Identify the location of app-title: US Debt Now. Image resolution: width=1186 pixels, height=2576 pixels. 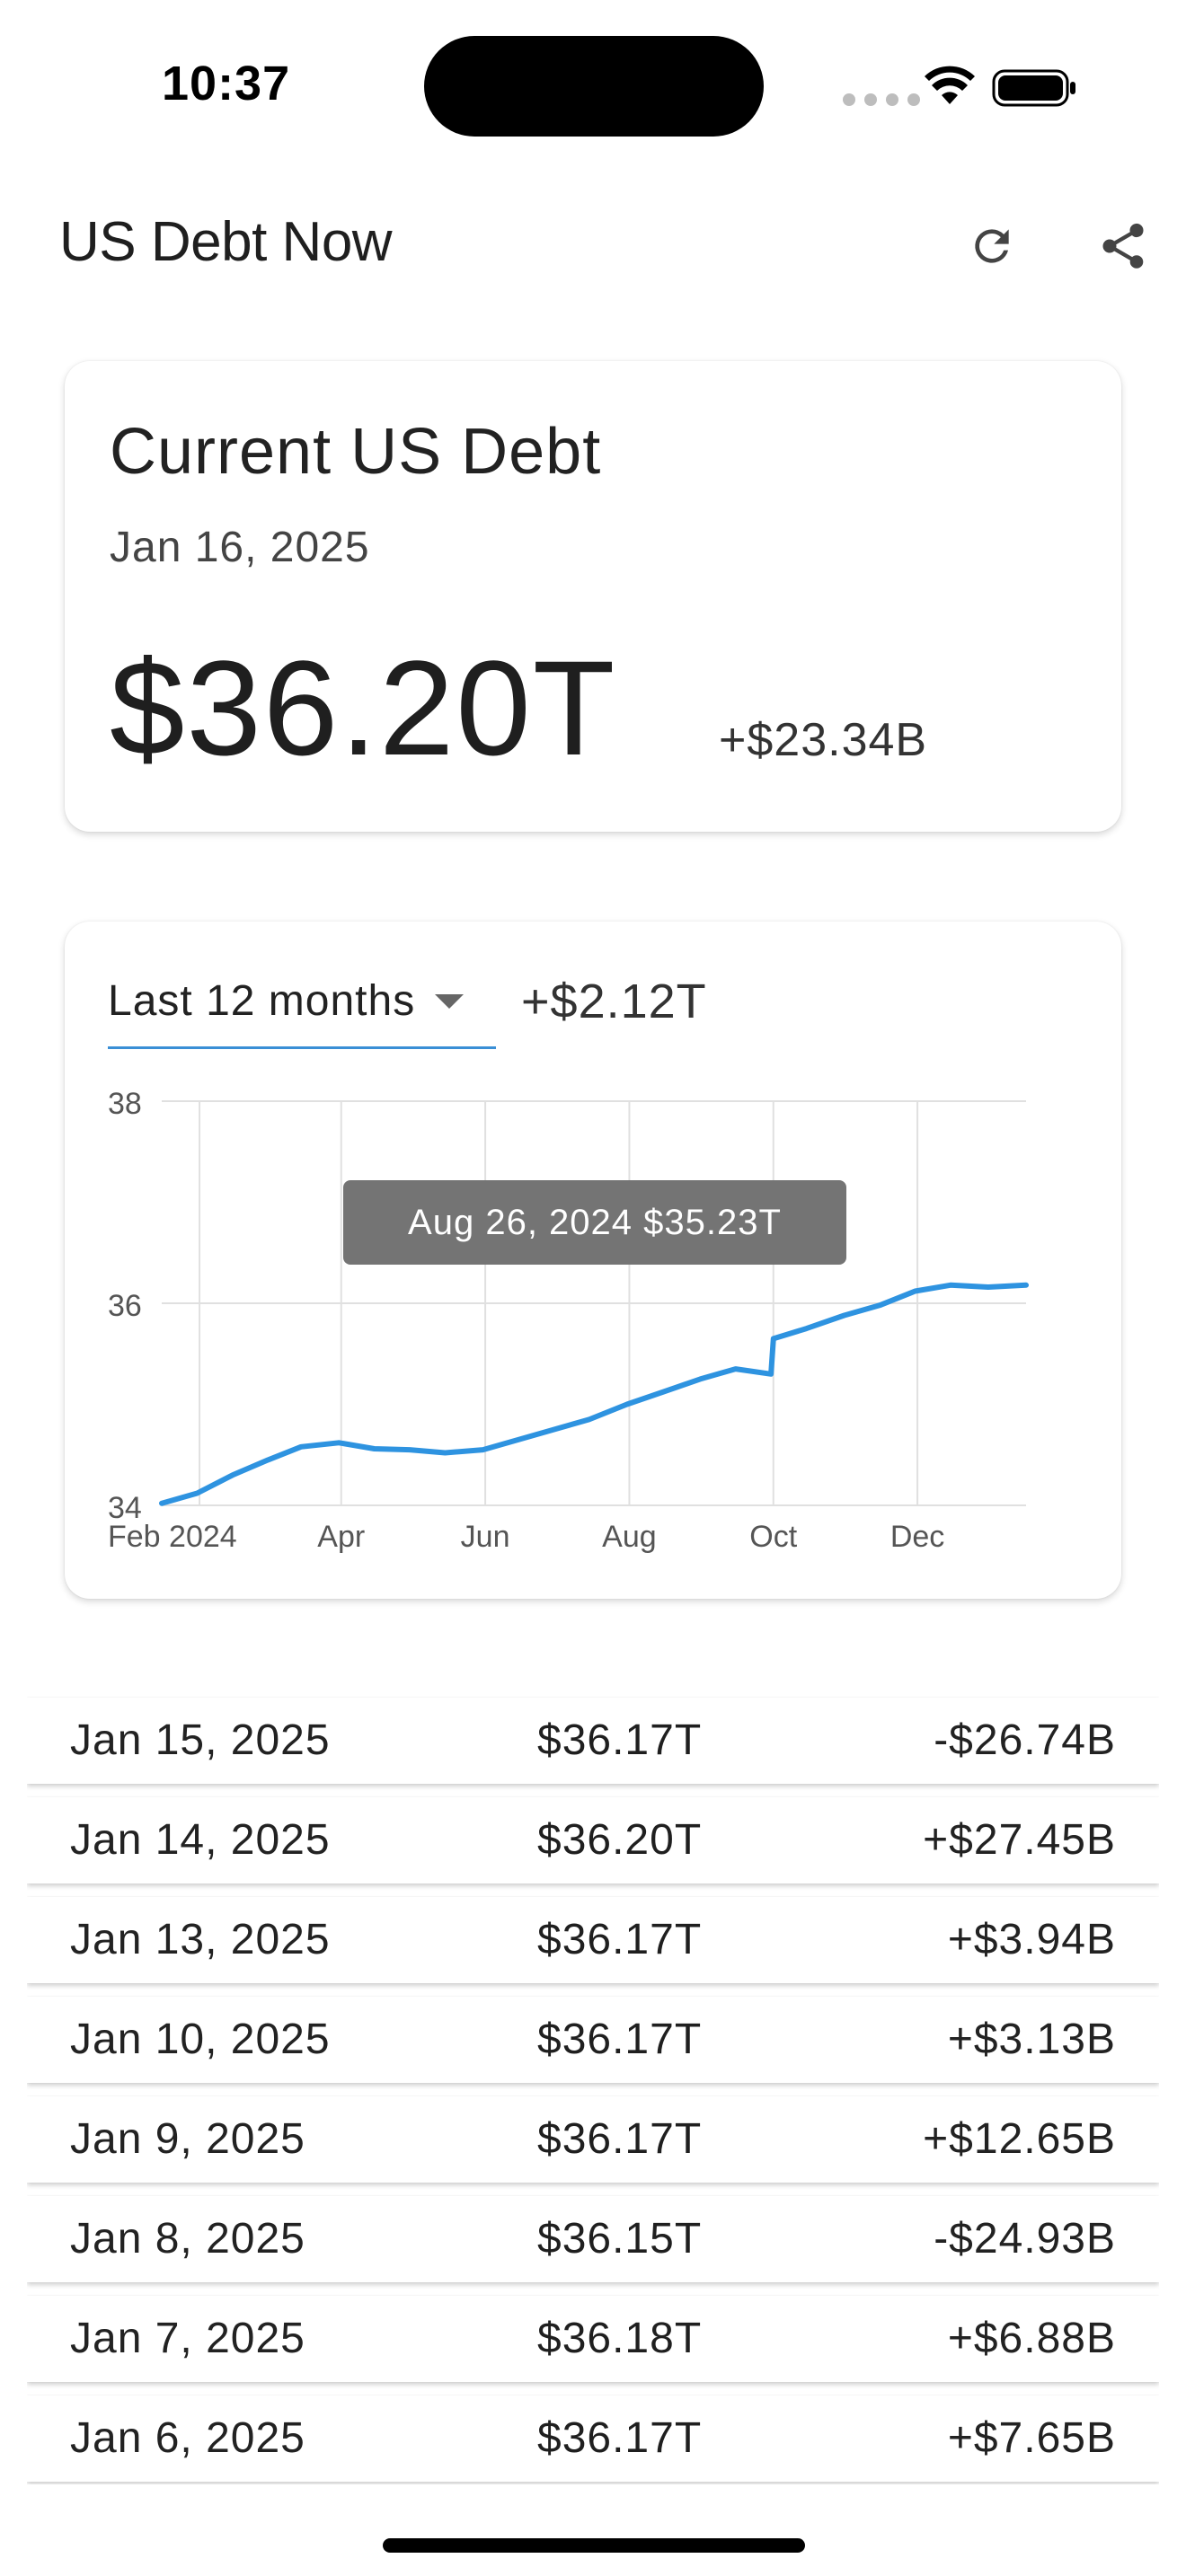
(226, 242).